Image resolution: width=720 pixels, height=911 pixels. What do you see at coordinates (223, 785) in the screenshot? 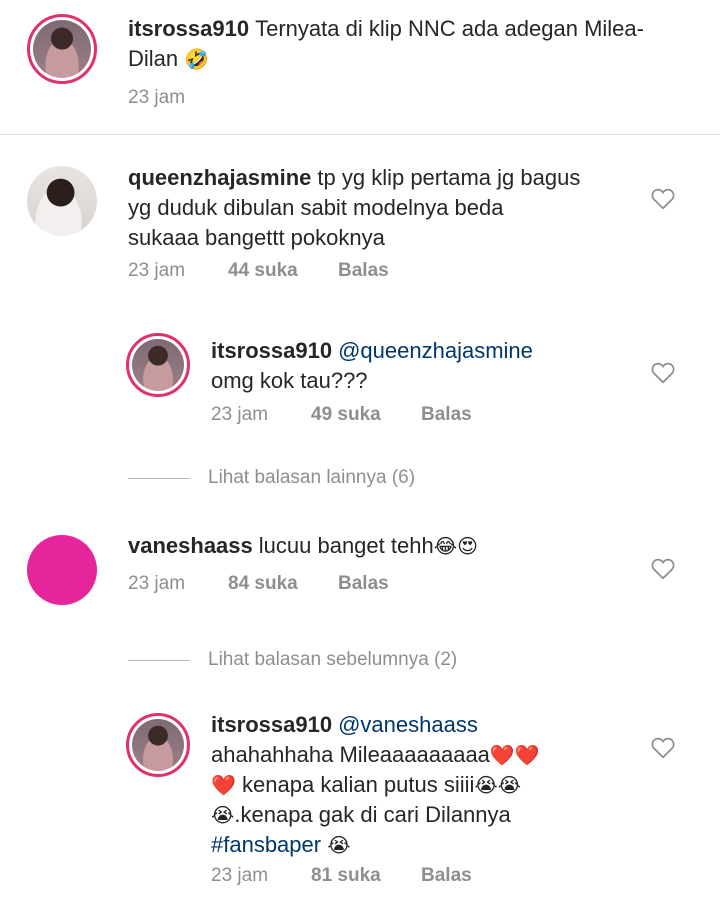
I see `emoji: ❤️` at bounding box center [223, 785].